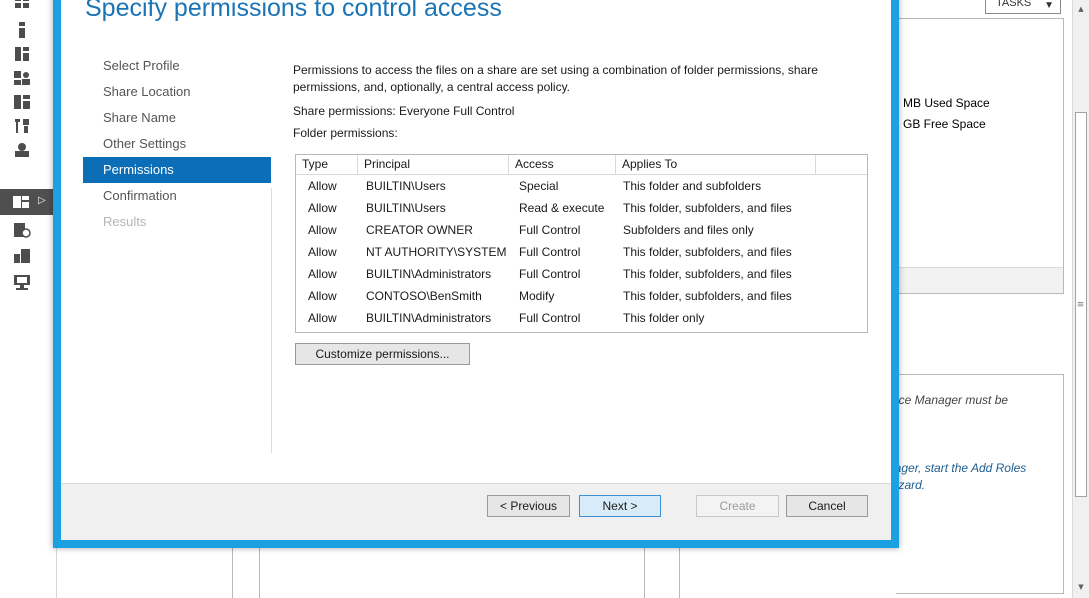  What do you see at coordinates (293, 11) in the screenshot?
I see `wizard-title: Specify permissions to control access` at bounding box center [293, 11].